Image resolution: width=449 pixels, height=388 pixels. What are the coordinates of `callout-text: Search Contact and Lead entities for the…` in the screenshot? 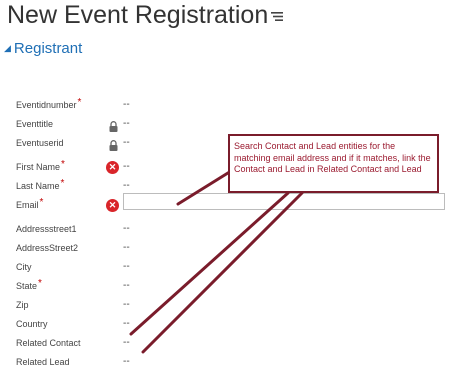 It's located at (332, 157).